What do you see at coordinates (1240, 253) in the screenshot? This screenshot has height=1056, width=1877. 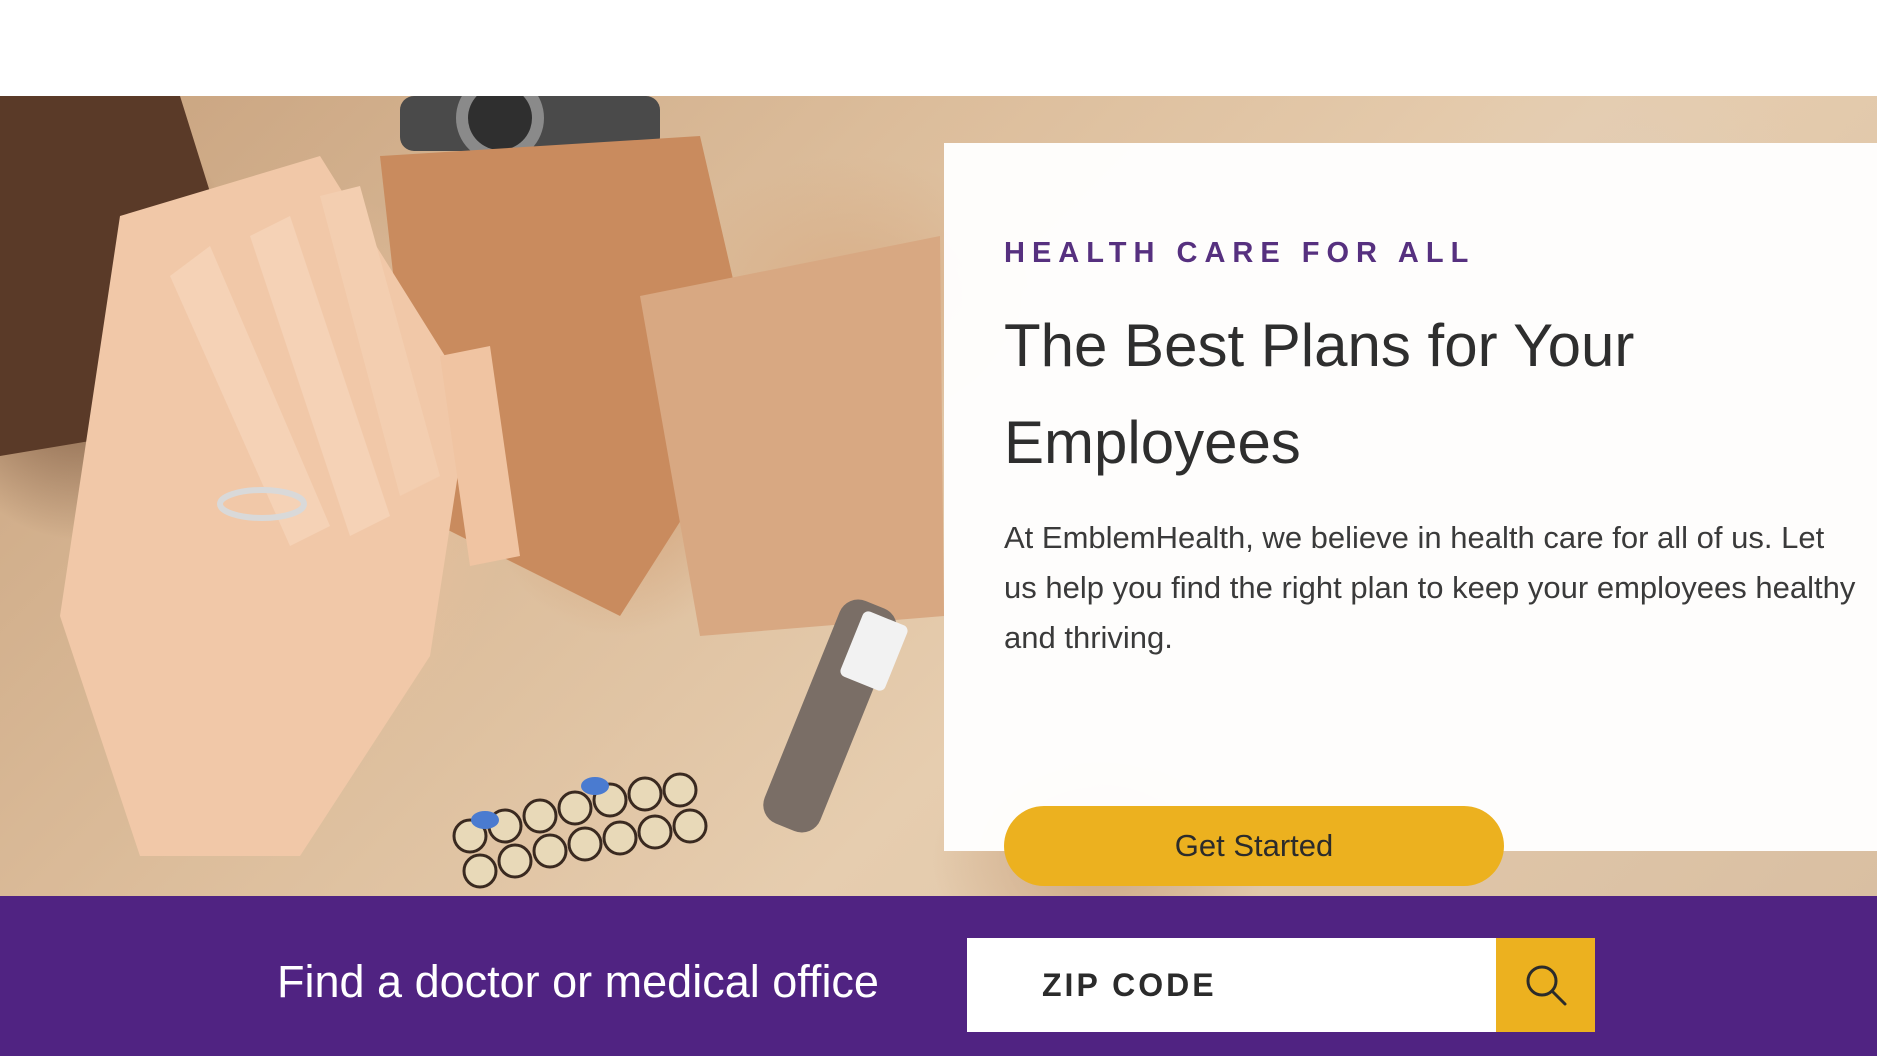 I see `hero-eyebrow: HEALTH CARE FOR ALL` at bounding box center [1240, 253].